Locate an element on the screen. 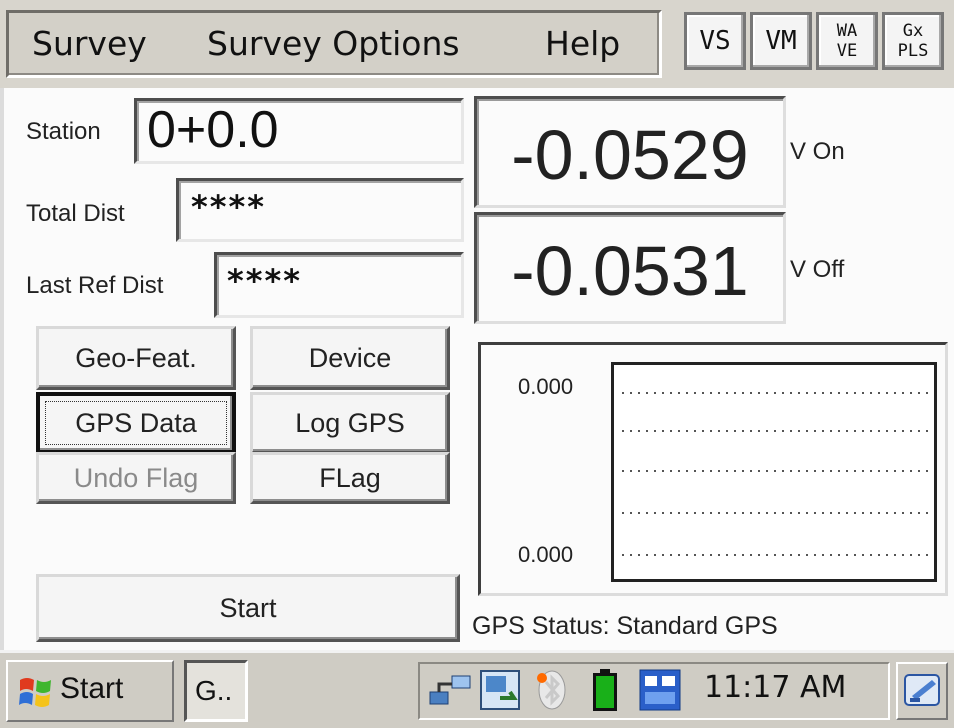 Image resolution: width=954 pixels, height=728 pixels. menu-help-label: Help is located at coordinates (583, 43).